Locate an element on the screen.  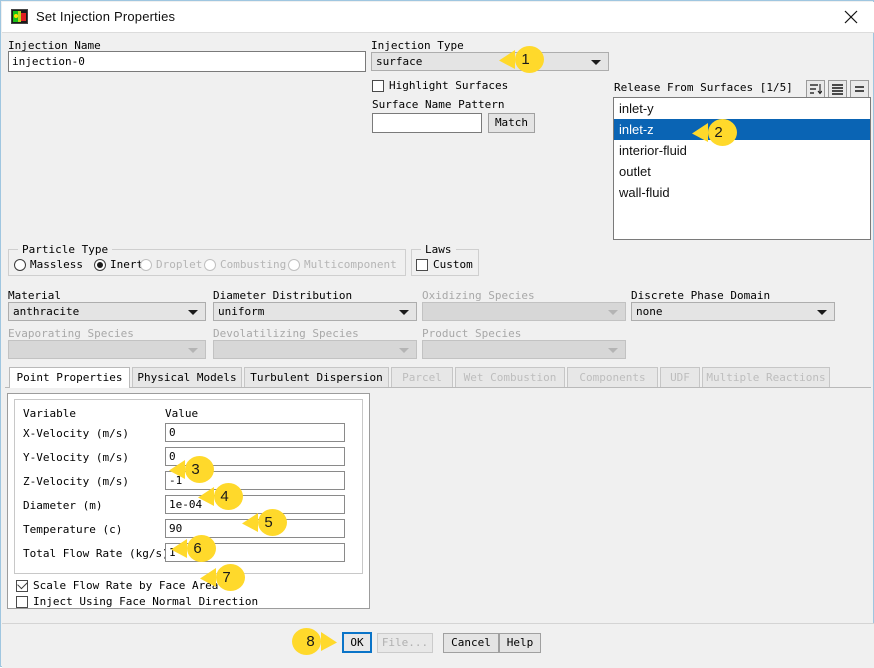
injection-type-label: Injection Type is located at coordinates (417, 45).